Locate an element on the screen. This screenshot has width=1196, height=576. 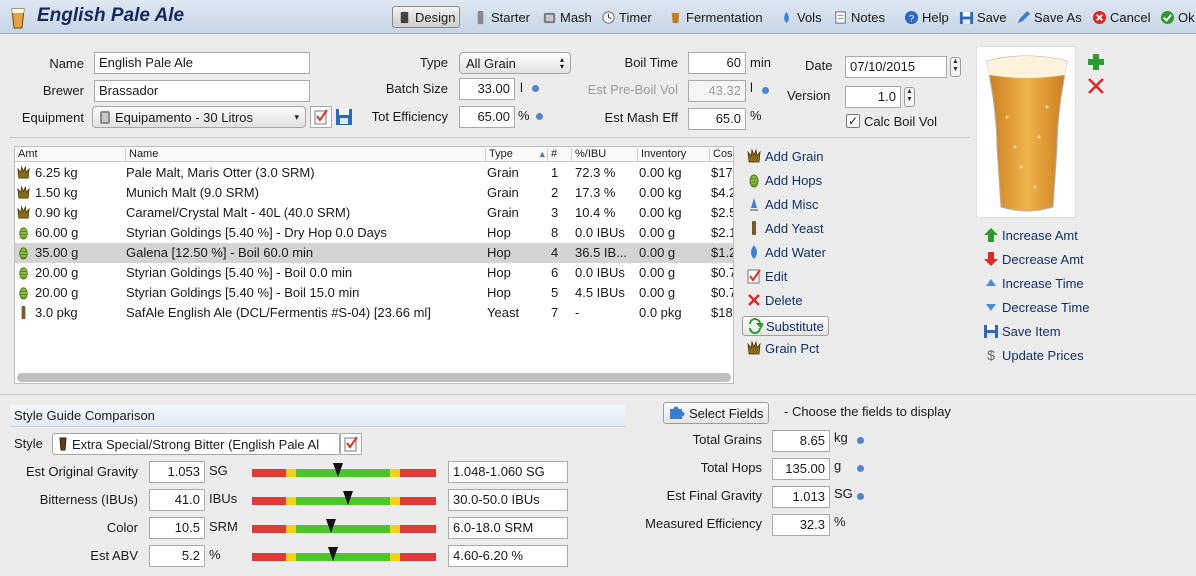
calc-boil-checkbox: ✓ is located at coordinates (853, 121).